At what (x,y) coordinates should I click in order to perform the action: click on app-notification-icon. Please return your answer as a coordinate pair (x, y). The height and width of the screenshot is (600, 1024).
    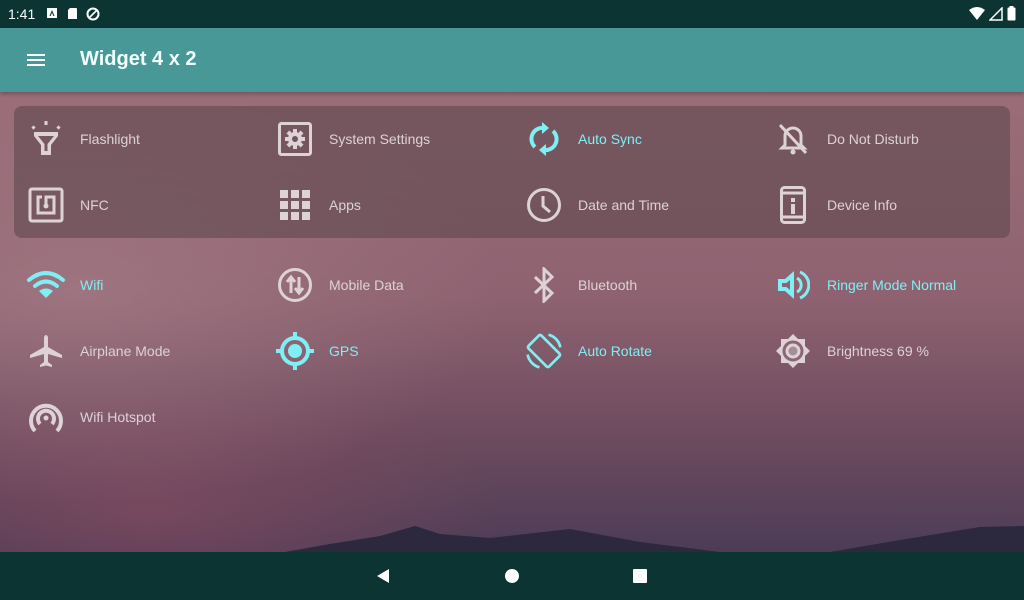
    Looking at the image, I should click on (52, 13).